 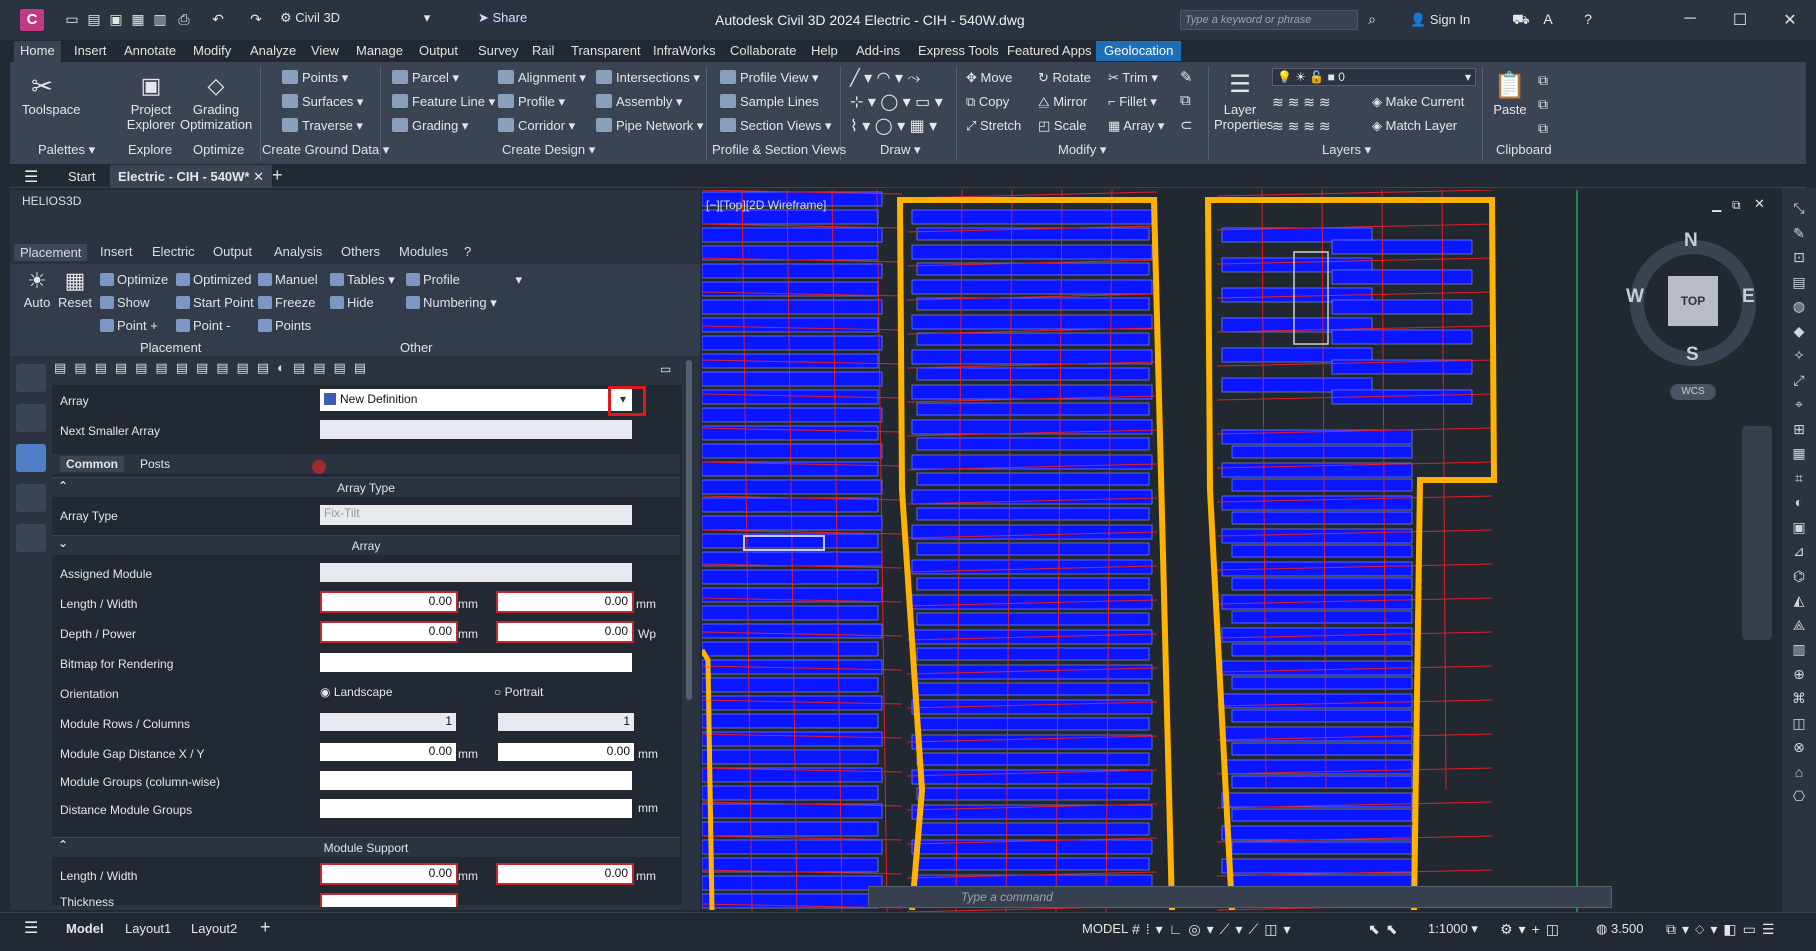 I want to click on app-logo: C, so click(x=32, y=20).